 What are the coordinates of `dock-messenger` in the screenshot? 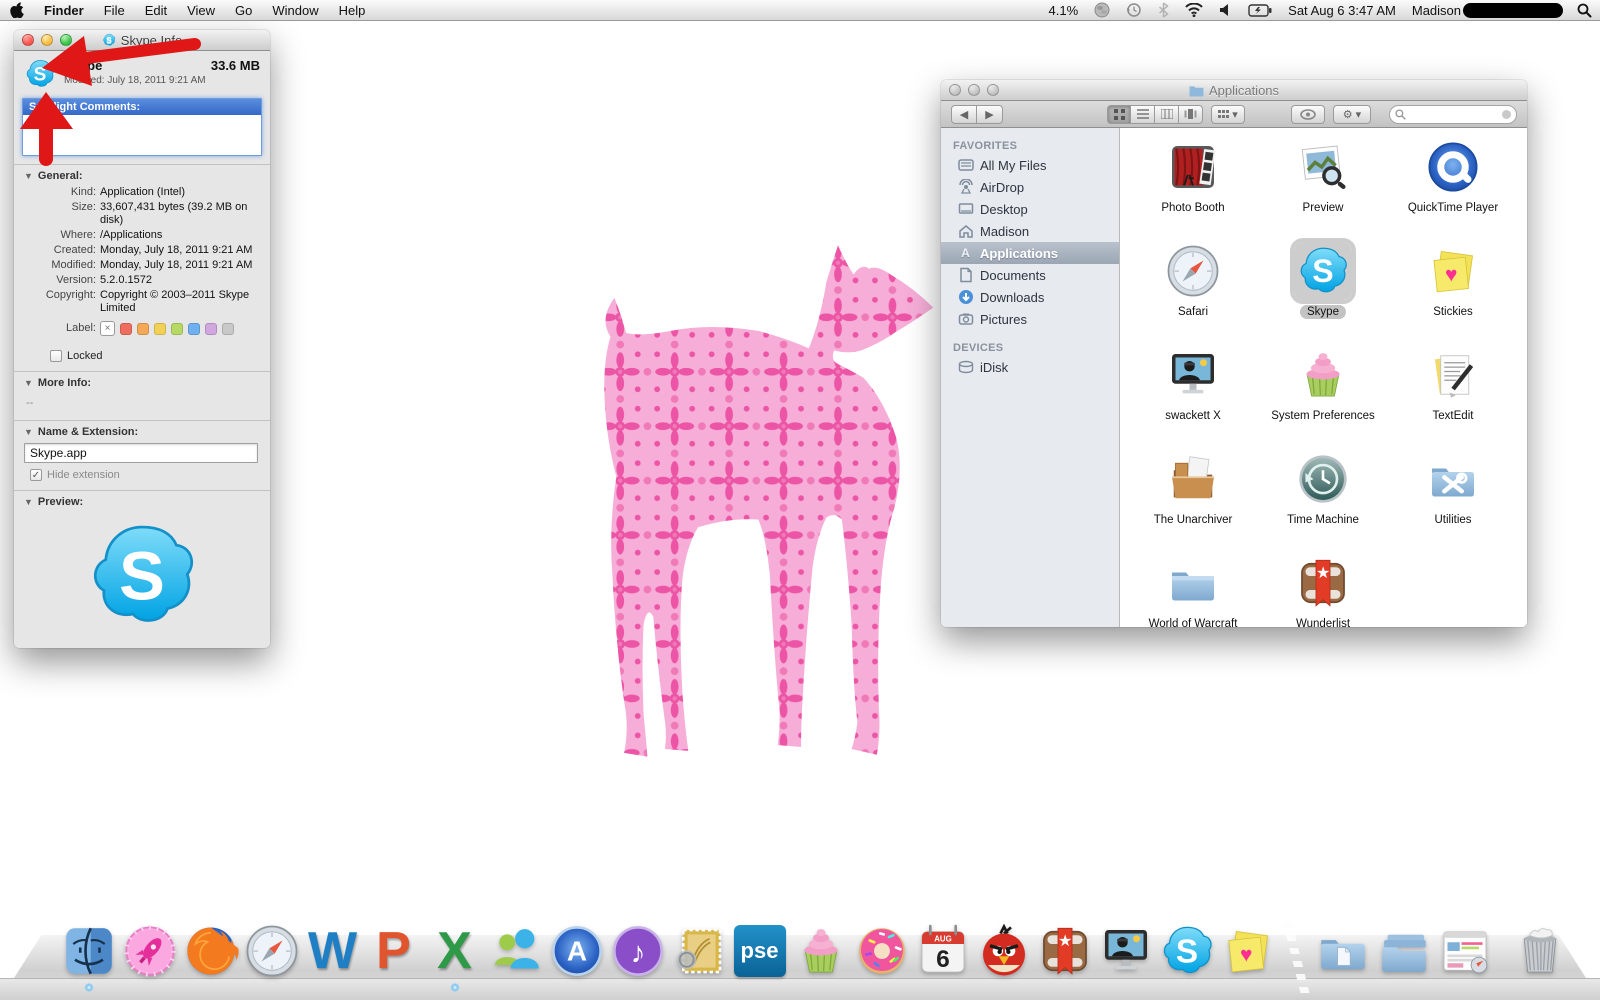 It's located at (516, 951).